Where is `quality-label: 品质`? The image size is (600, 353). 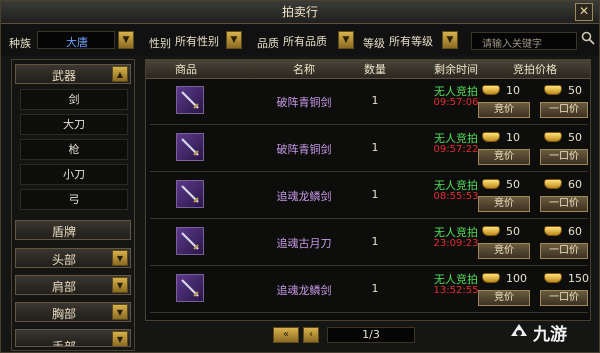 quality-label: 品质 is located at coordinates (268, 43).